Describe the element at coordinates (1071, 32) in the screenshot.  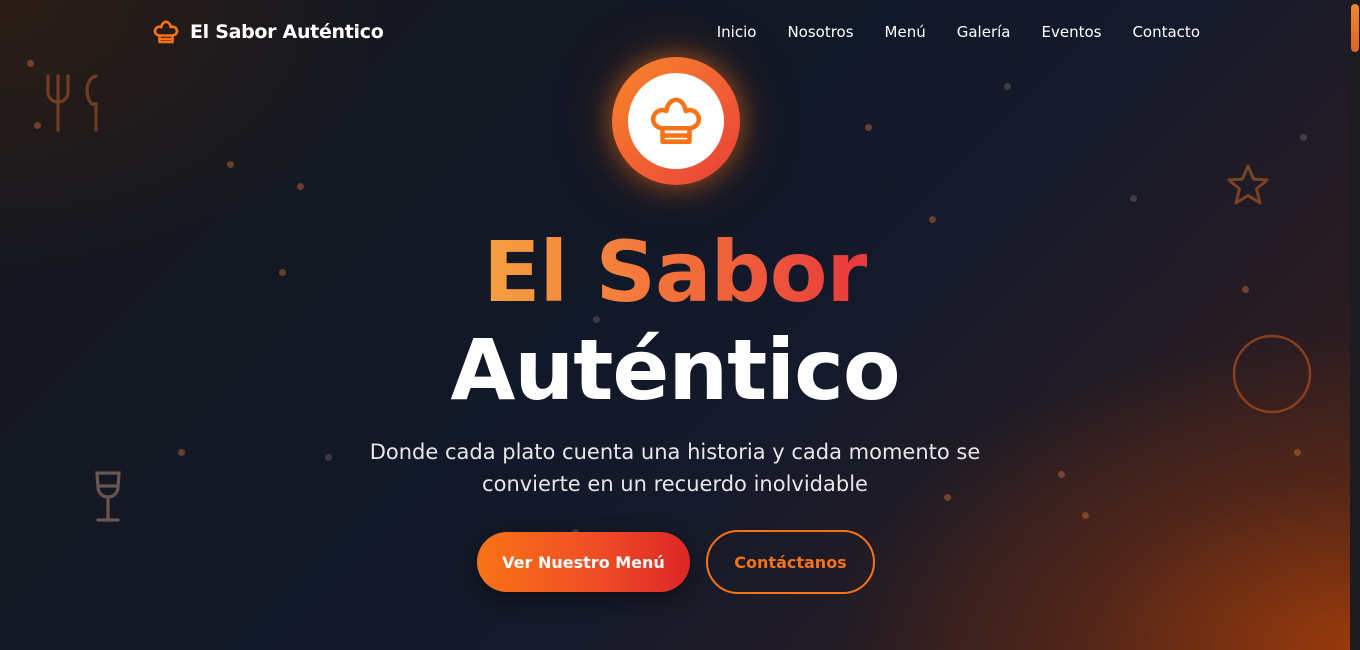
I see `nav-link-eventos: Eventos` at that location.